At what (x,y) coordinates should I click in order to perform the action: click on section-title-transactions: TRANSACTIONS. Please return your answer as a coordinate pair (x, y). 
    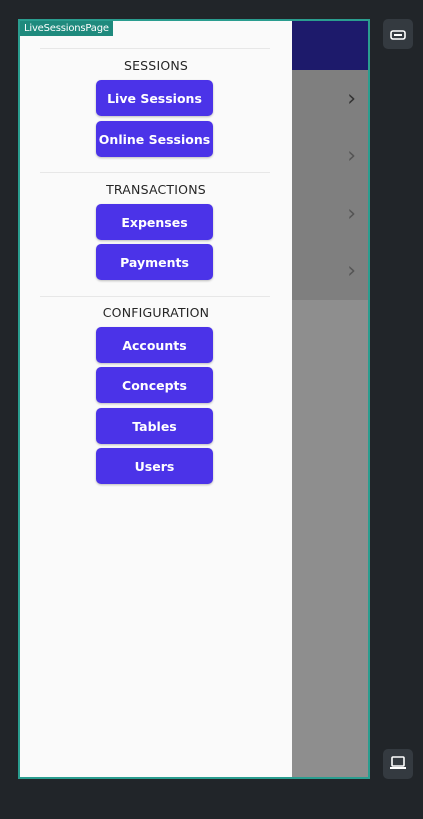
    Looking at the image, I should click on (156, 189).